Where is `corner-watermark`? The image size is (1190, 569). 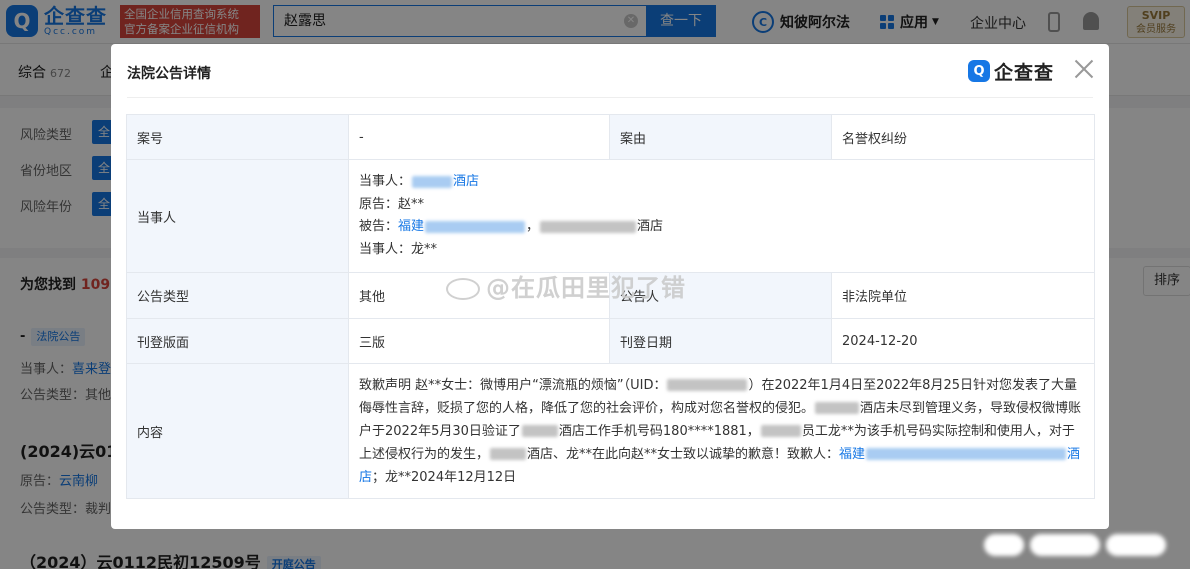
corner-watermark is located at coordinates (1084, 545).